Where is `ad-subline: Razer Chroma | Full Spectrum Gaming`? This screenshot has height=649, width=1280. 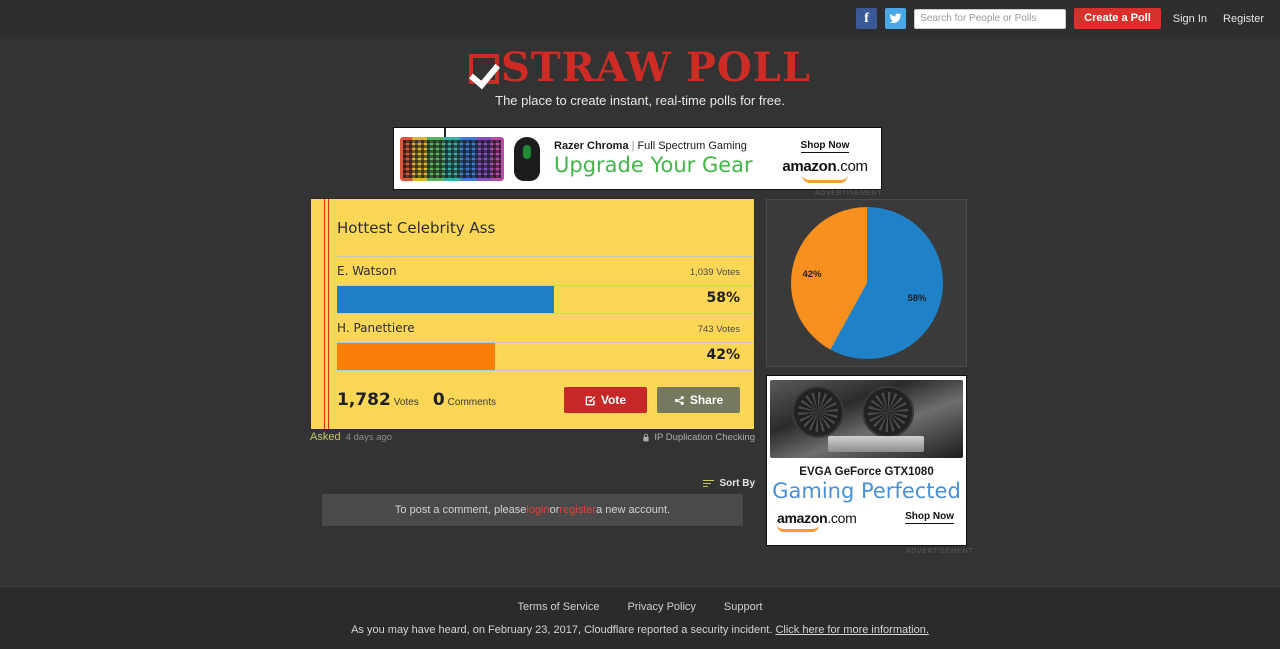 ad-subline: Razer Chroma | Full Spectrum Gaming is located at coordinates (665, 146).